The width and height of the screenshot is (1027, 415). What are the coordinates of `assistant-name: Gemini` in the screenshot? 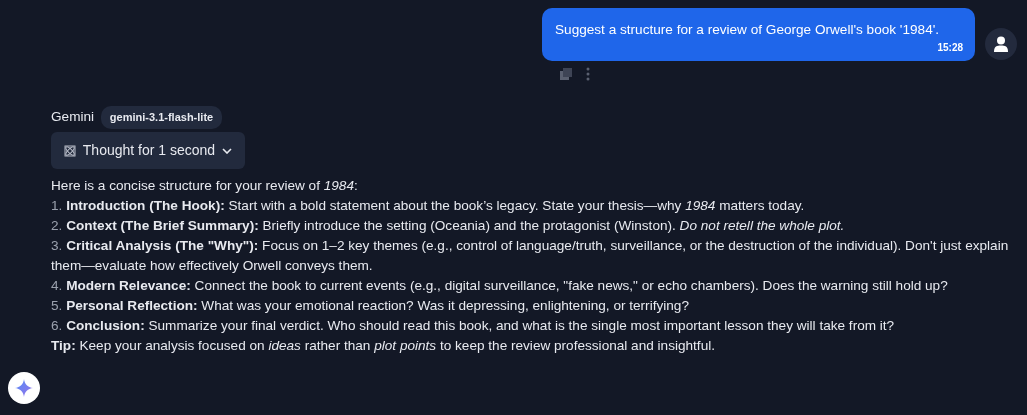 It's located at (73, 117).